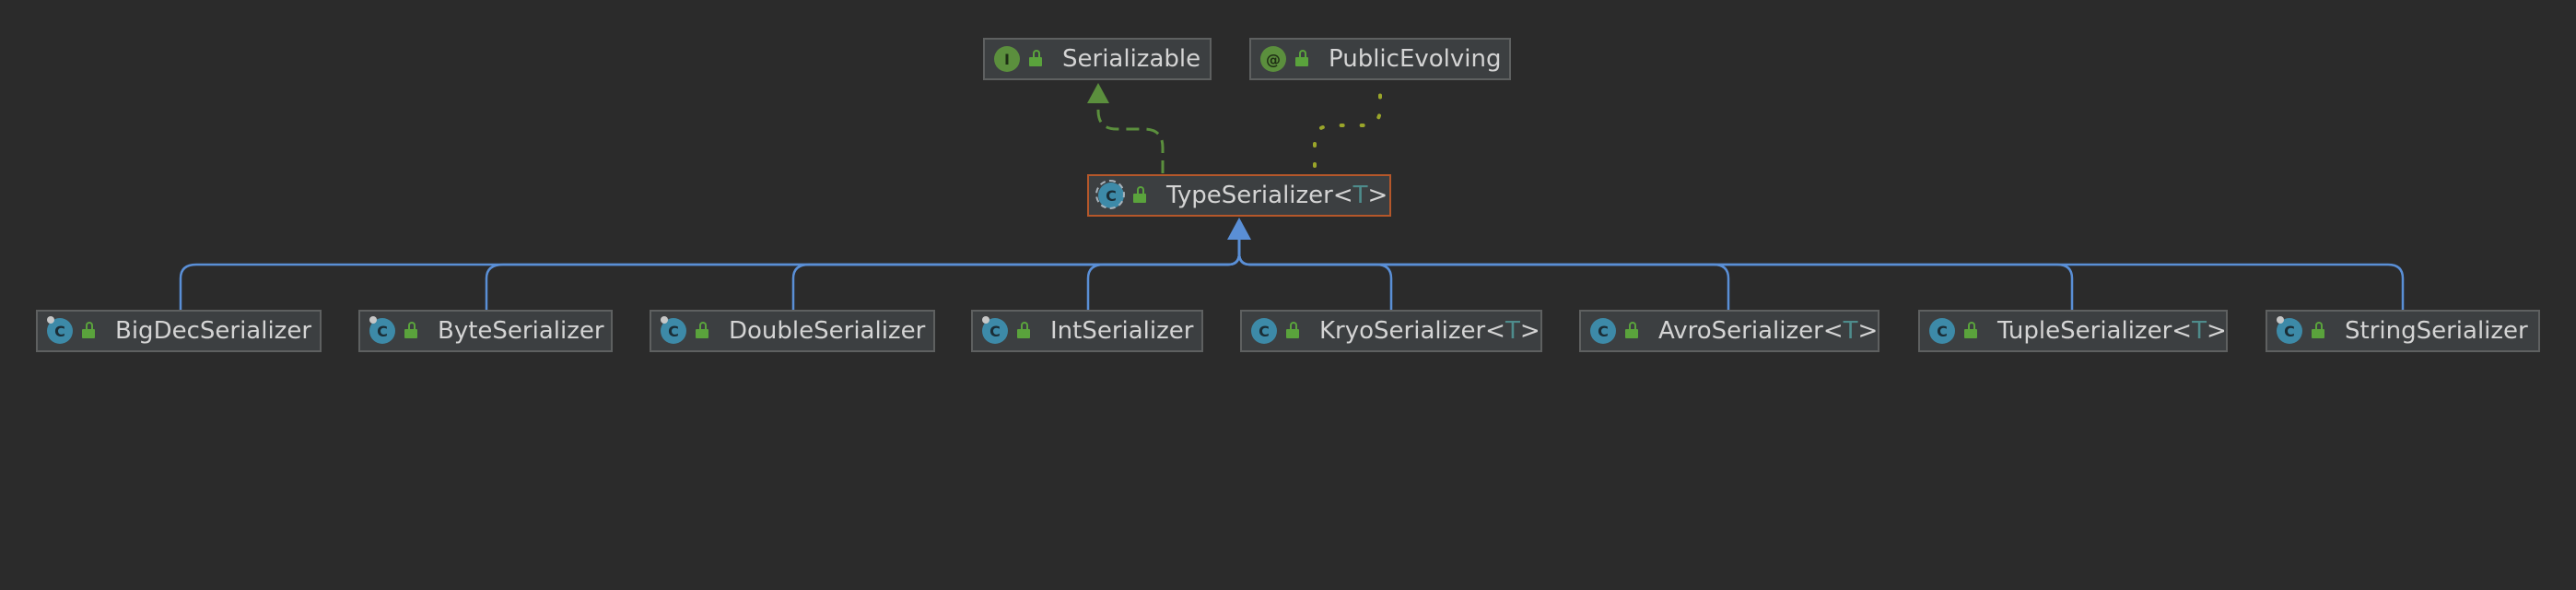  I want to click on abstract-class-icon: C, so click(1110, 194).